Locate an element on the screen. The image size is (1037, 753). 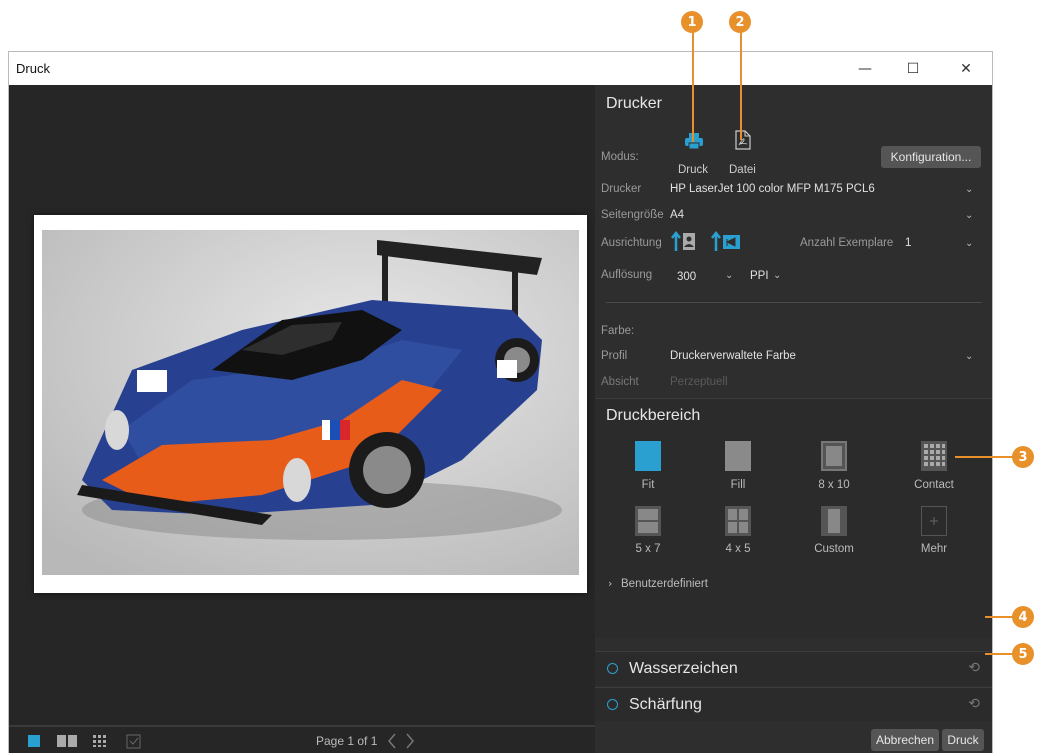
dialog-buttons: Abbrechen Druck is located at coordinates (793, 739).